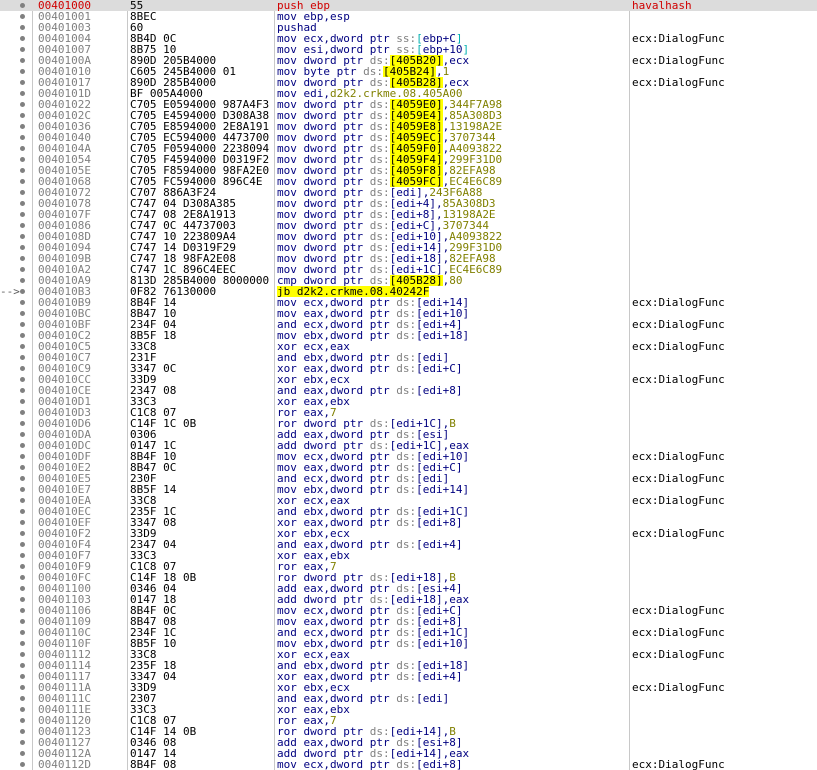 This screenshot has width=817, height=770. I want to click on instruction-row: 004010CC 33D9 xor ebx,ecx ecx:DialogFunc, so click(408, 379).